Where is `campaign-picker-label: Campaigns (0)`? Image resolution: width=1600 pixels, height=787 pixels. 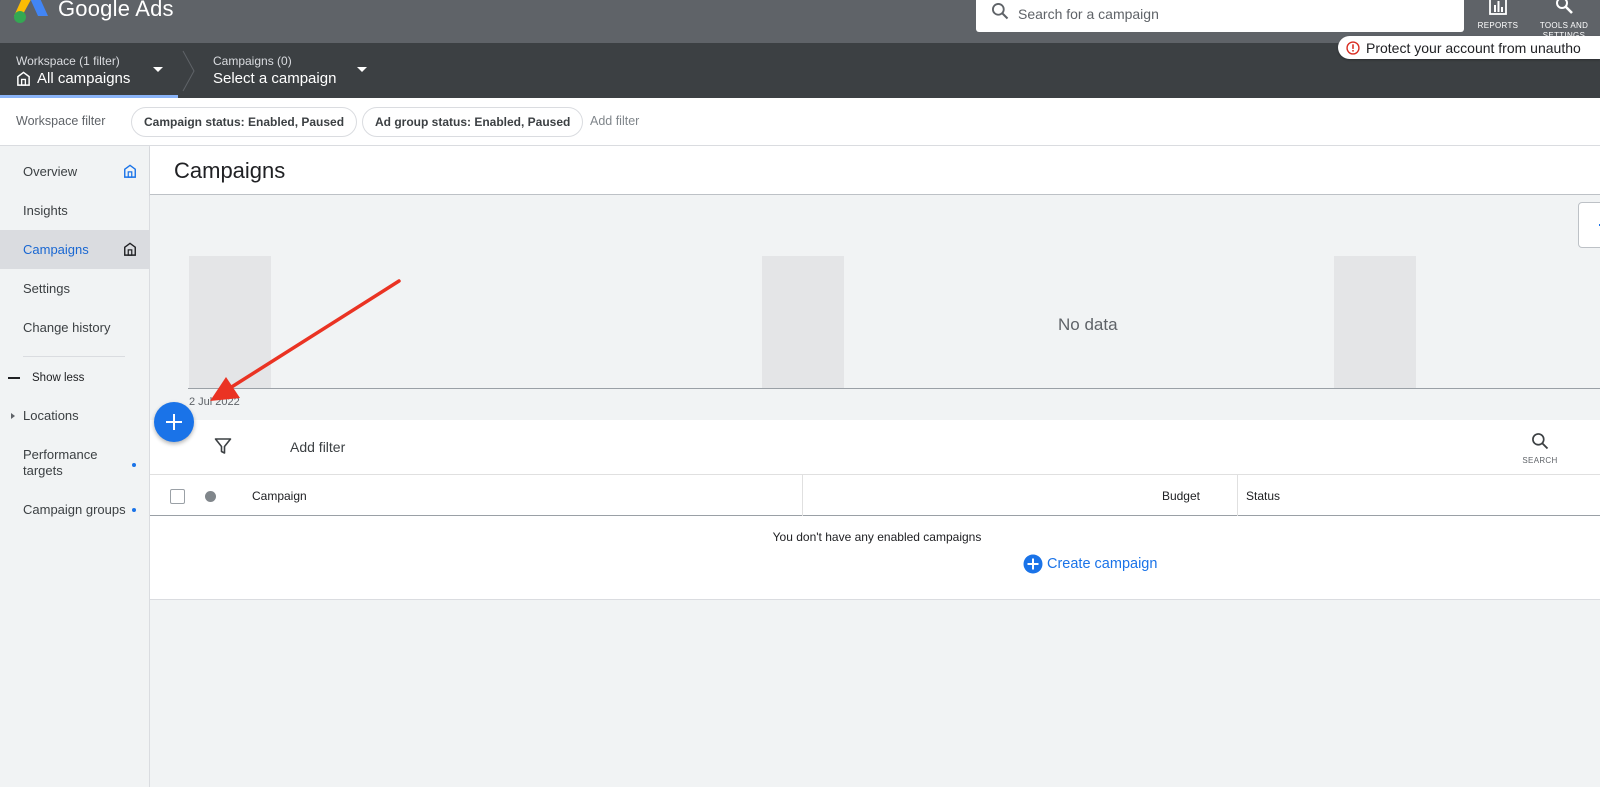
campaign-picker-label: Campaigns (0) is located at coordinates (252, 61).